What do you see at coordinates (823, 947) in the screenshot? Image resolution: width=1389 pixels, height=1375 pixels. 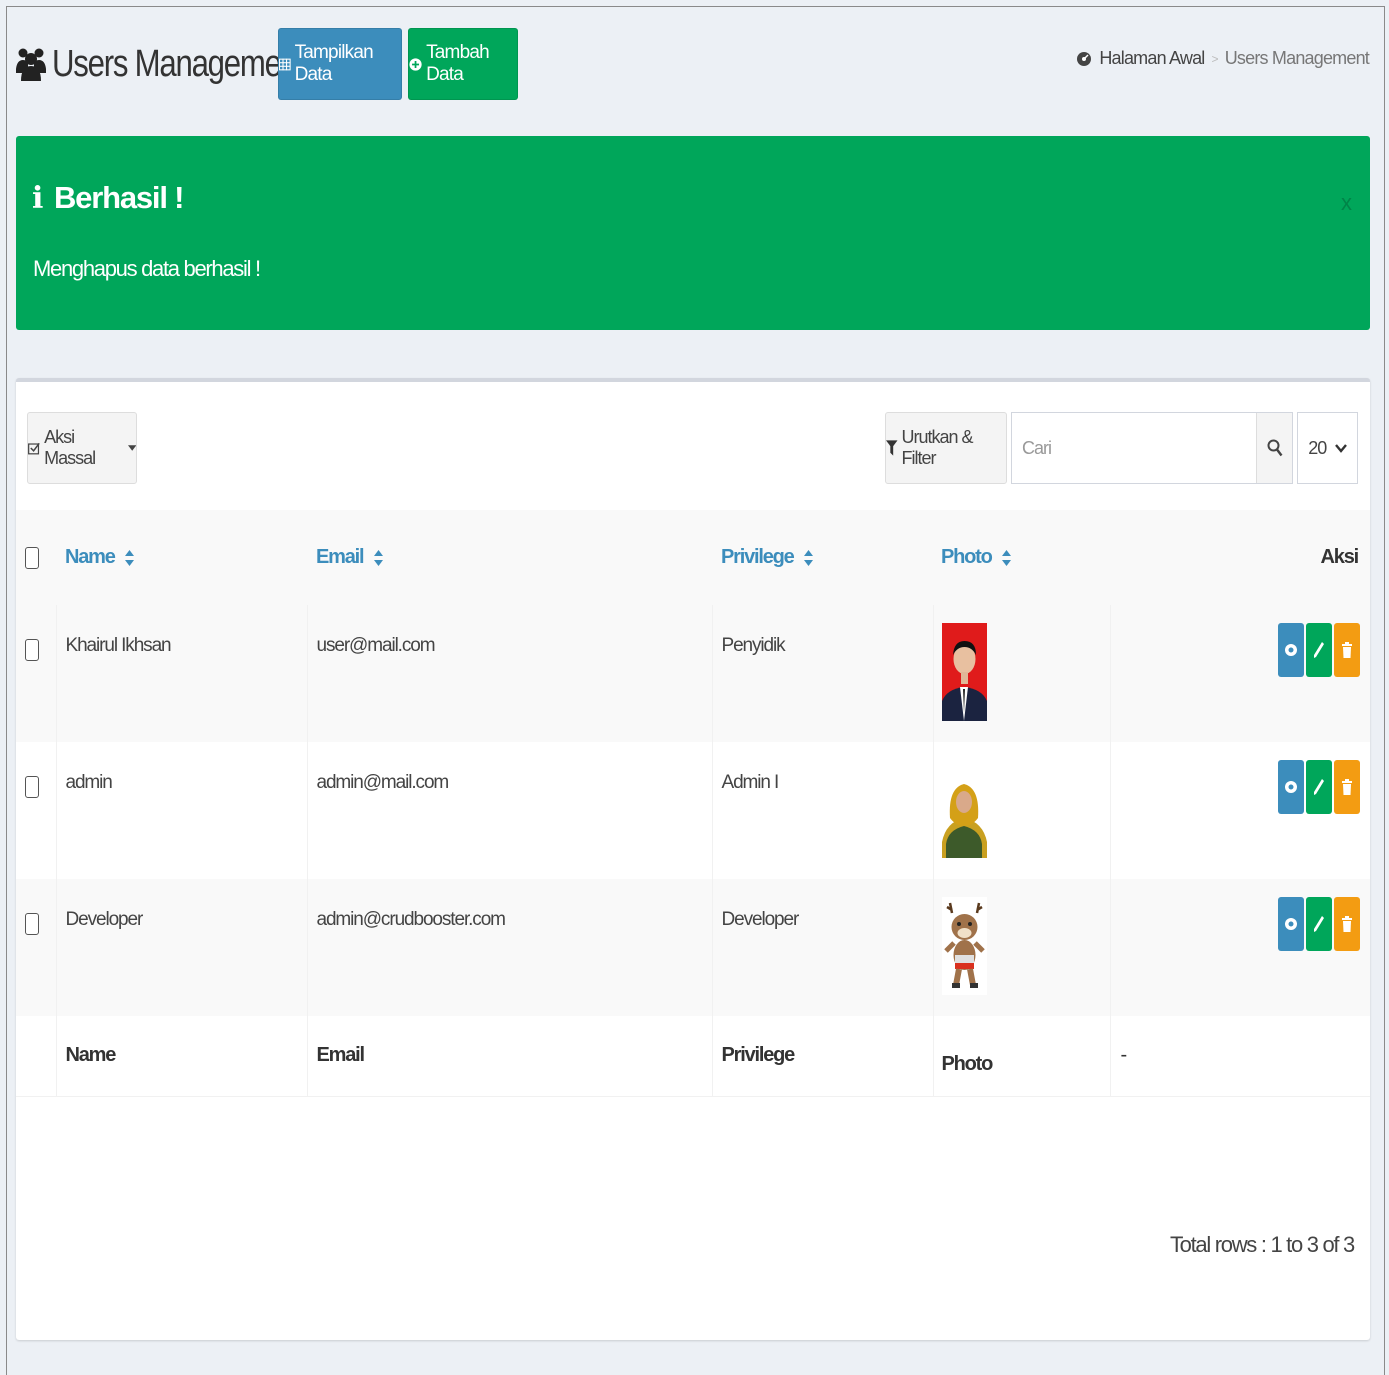 I see `cell-privilege: Developer` at bounding box center [823, 947].